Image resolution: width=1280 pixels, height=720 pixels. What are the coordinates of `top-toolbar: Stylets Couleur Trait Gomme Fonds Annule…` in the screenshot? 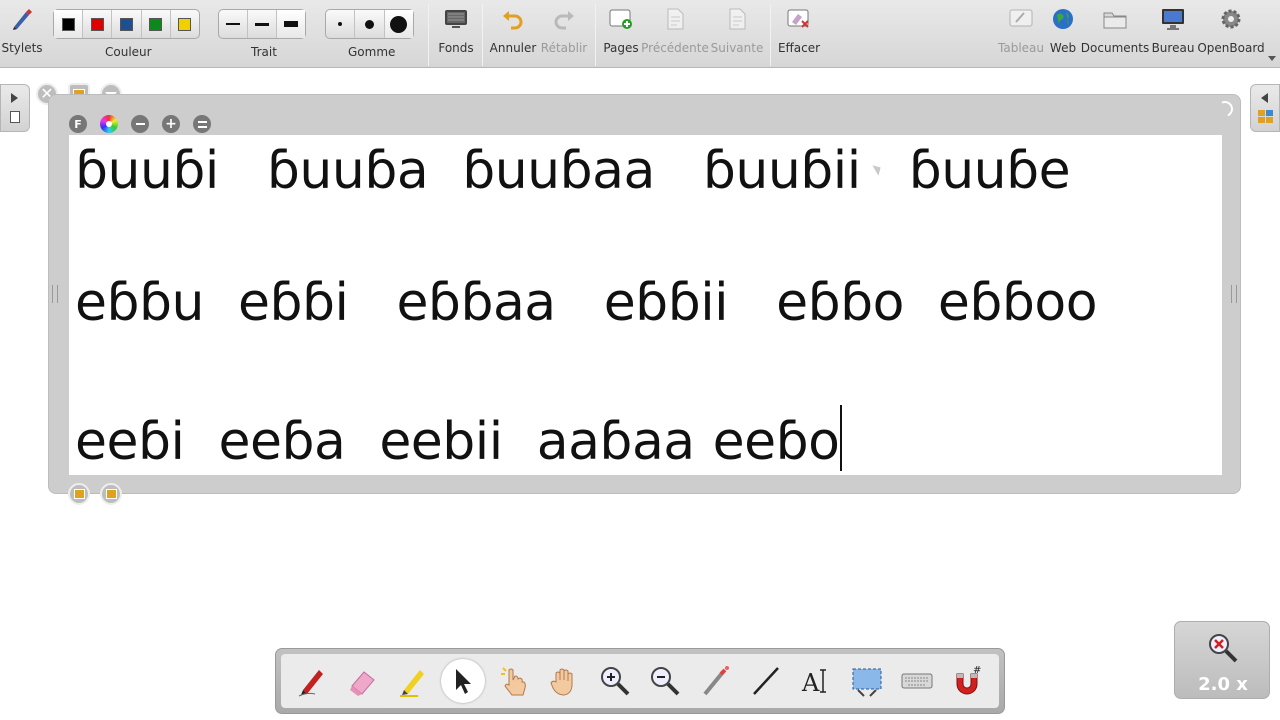 It's located at (640, 34).